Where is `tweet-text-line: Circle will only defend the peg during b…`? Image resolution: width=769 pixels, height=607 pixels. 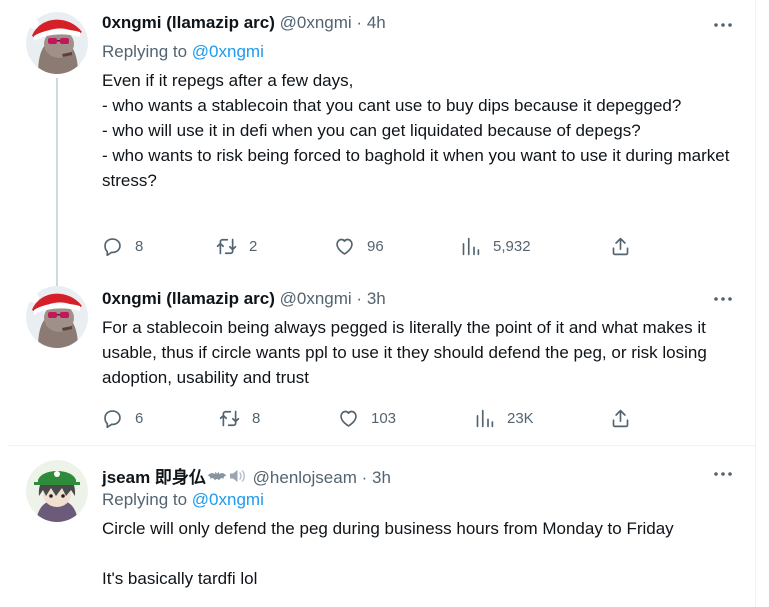 tweet-text-line: Circle will only defend the peg during b… is located at coordinates (388, 528).